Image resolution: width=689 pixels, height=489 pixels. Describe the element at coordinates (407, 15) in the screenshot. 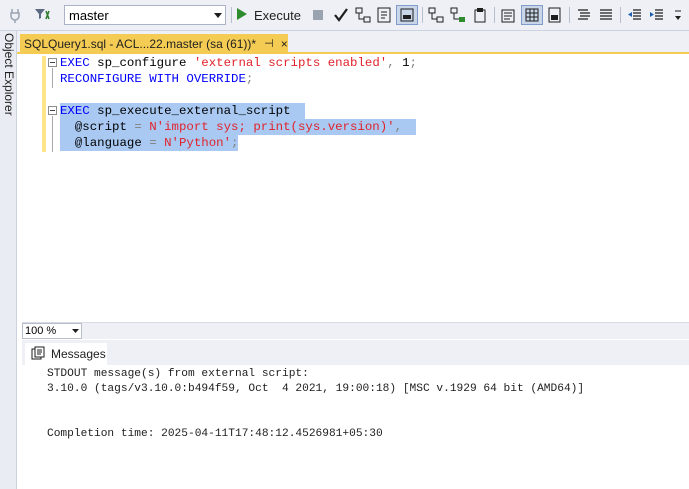

I see `results-to-icon` at that location.